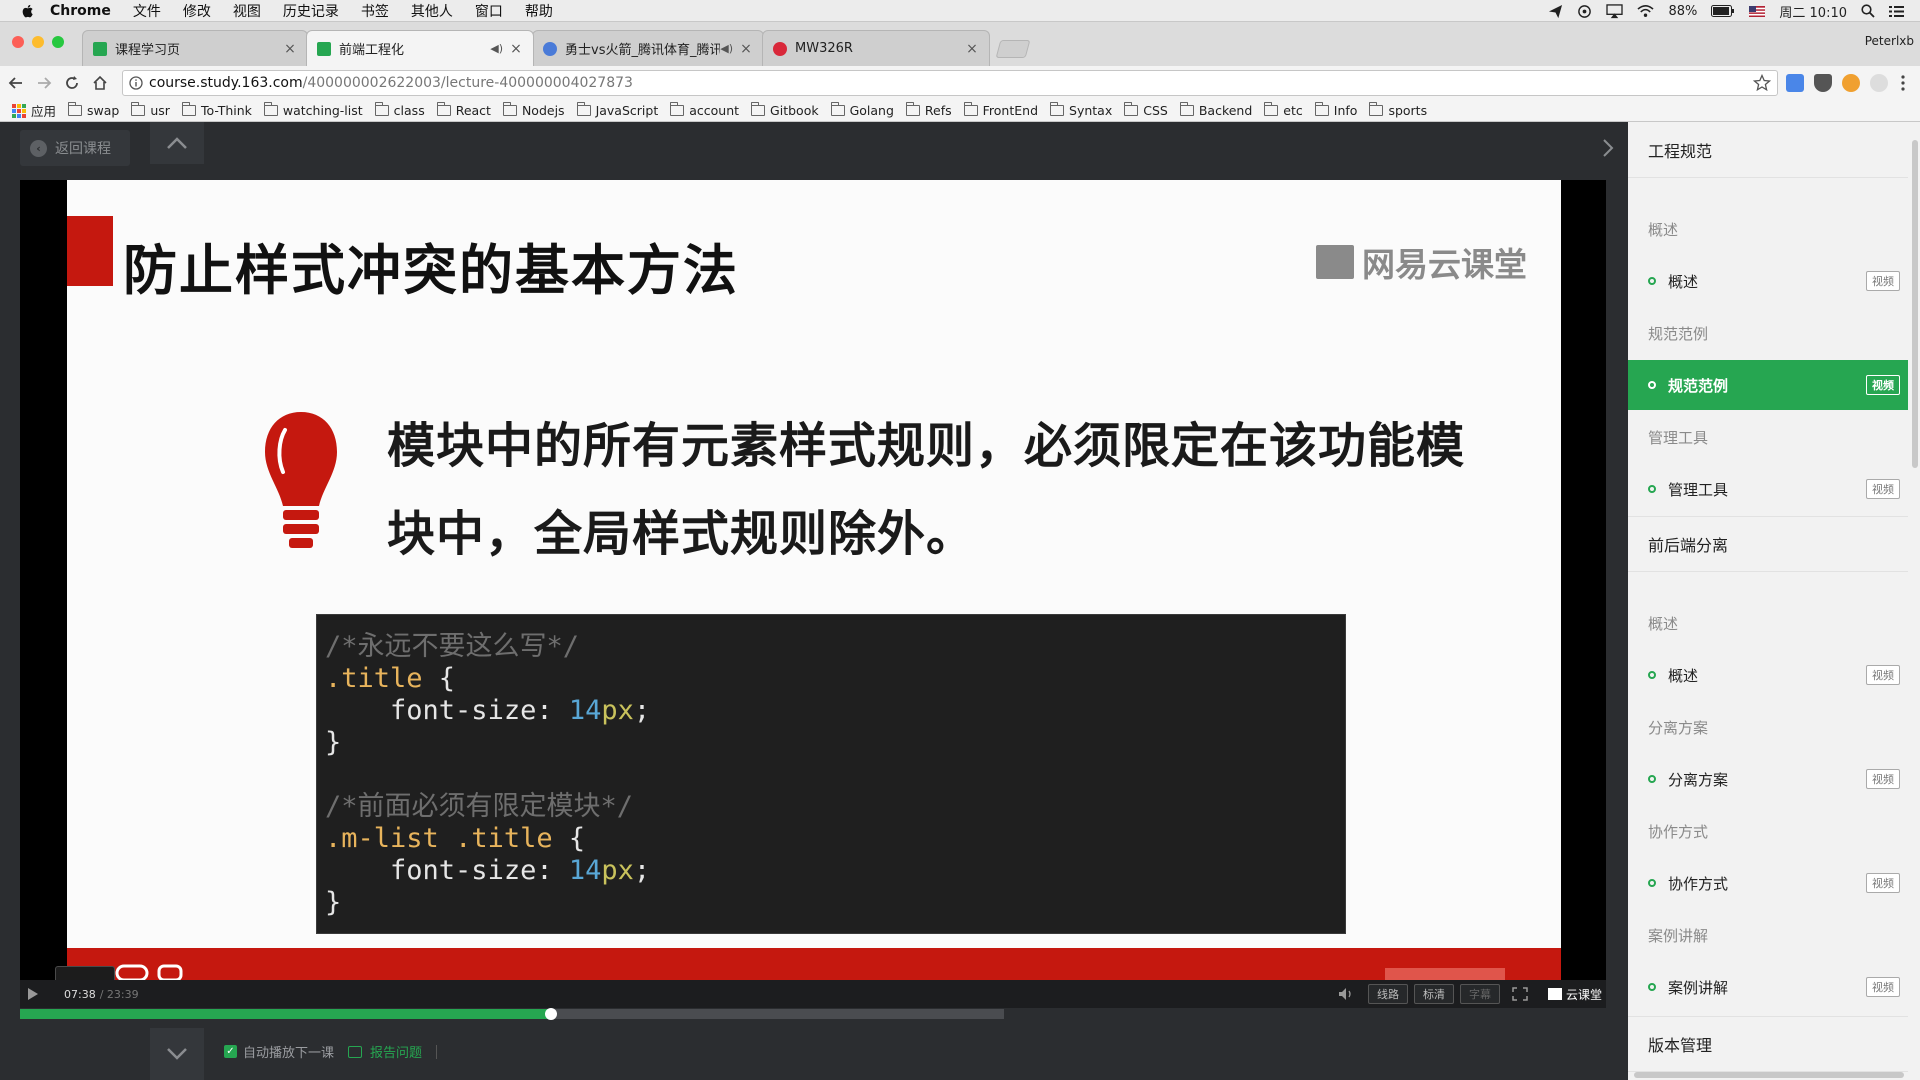  I want to click on menu-bookmarks: 书签, so click(375, 11).